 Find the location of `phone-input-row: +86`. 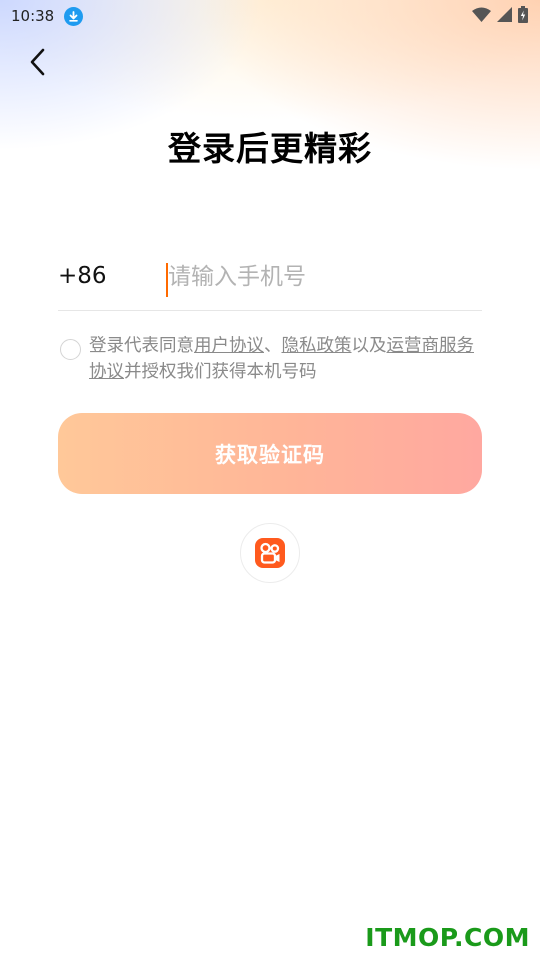

phone-input-row: +86 is located at coordinates (270, 275).